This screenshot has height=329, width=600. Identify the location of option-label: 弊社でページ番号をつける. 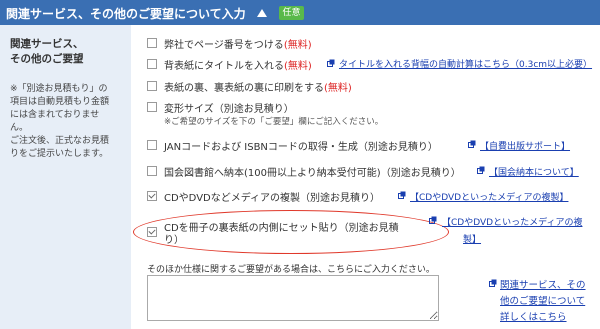
(224, 45).